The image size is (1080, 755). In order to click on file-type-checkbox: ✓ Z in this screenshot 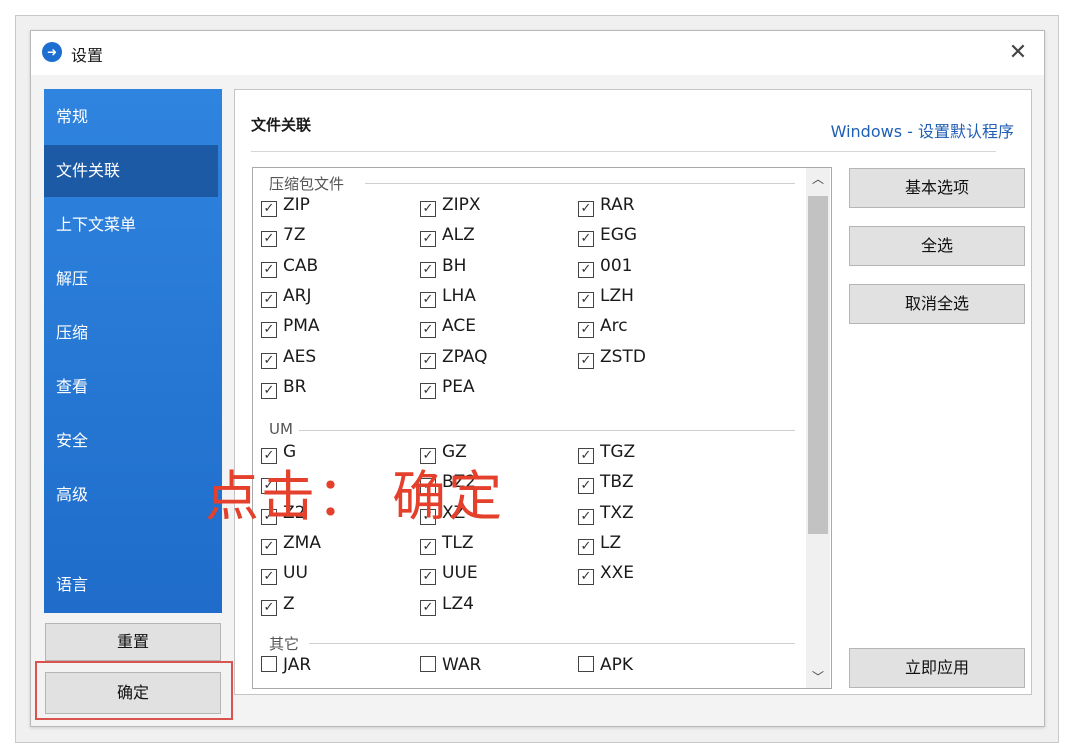, I will do `click(278, 604)`.